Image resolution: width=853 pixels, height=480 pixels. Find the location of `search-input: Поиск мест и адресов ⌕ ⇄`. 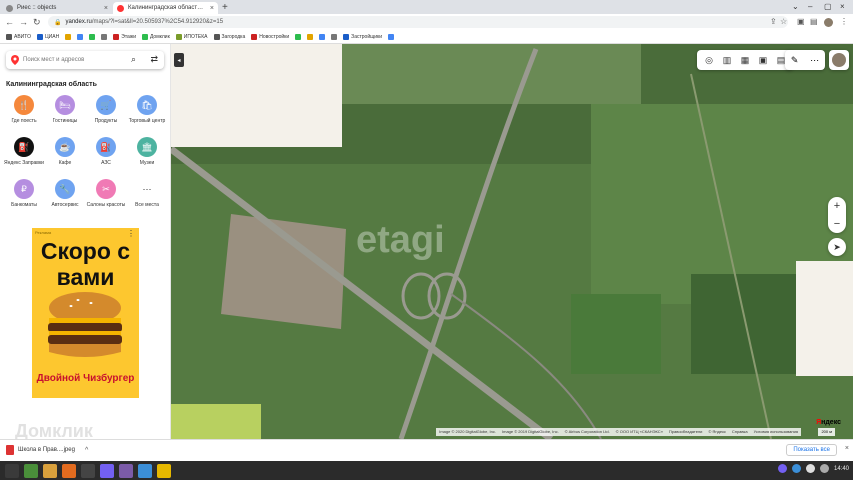

search-input: Поиск мест и адресов ⌕ ⇄ is located at coordinates (85, 60).